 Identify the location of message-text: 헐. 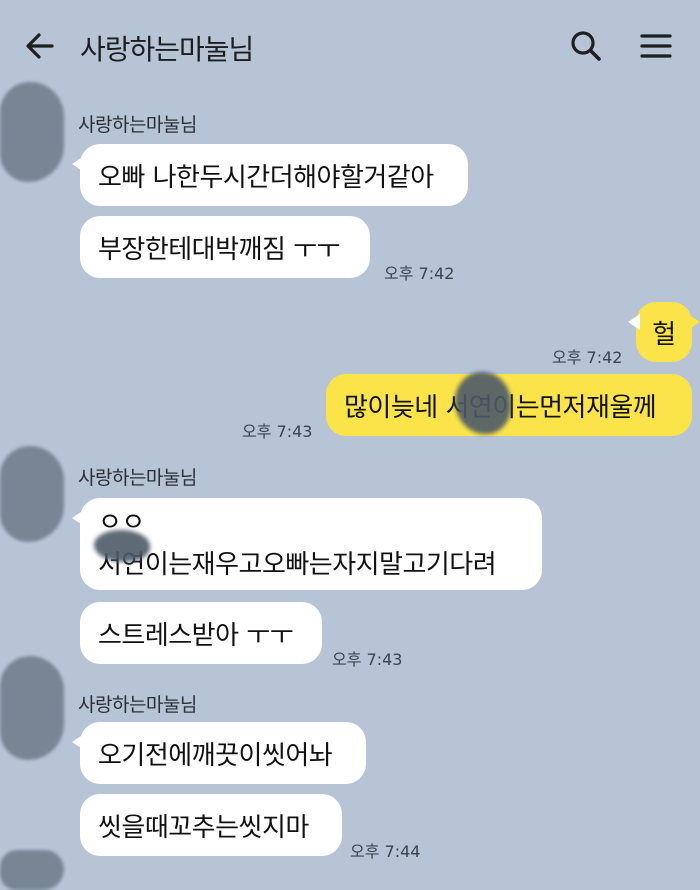
(664, 334).